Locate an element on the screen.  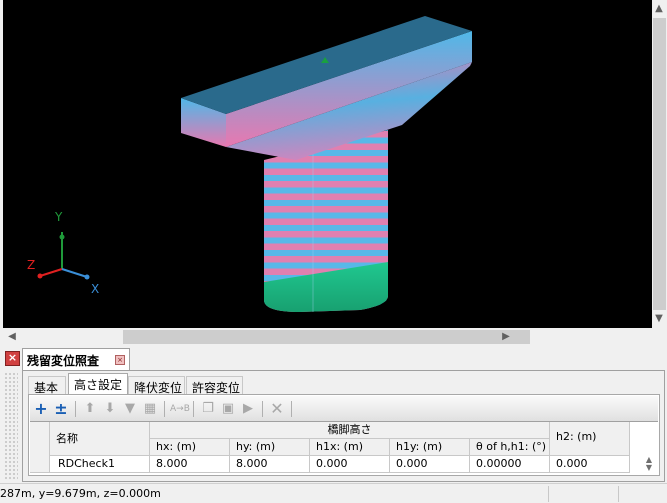
column-header-h2: h2: (m) is located at coordinates (590, 439).